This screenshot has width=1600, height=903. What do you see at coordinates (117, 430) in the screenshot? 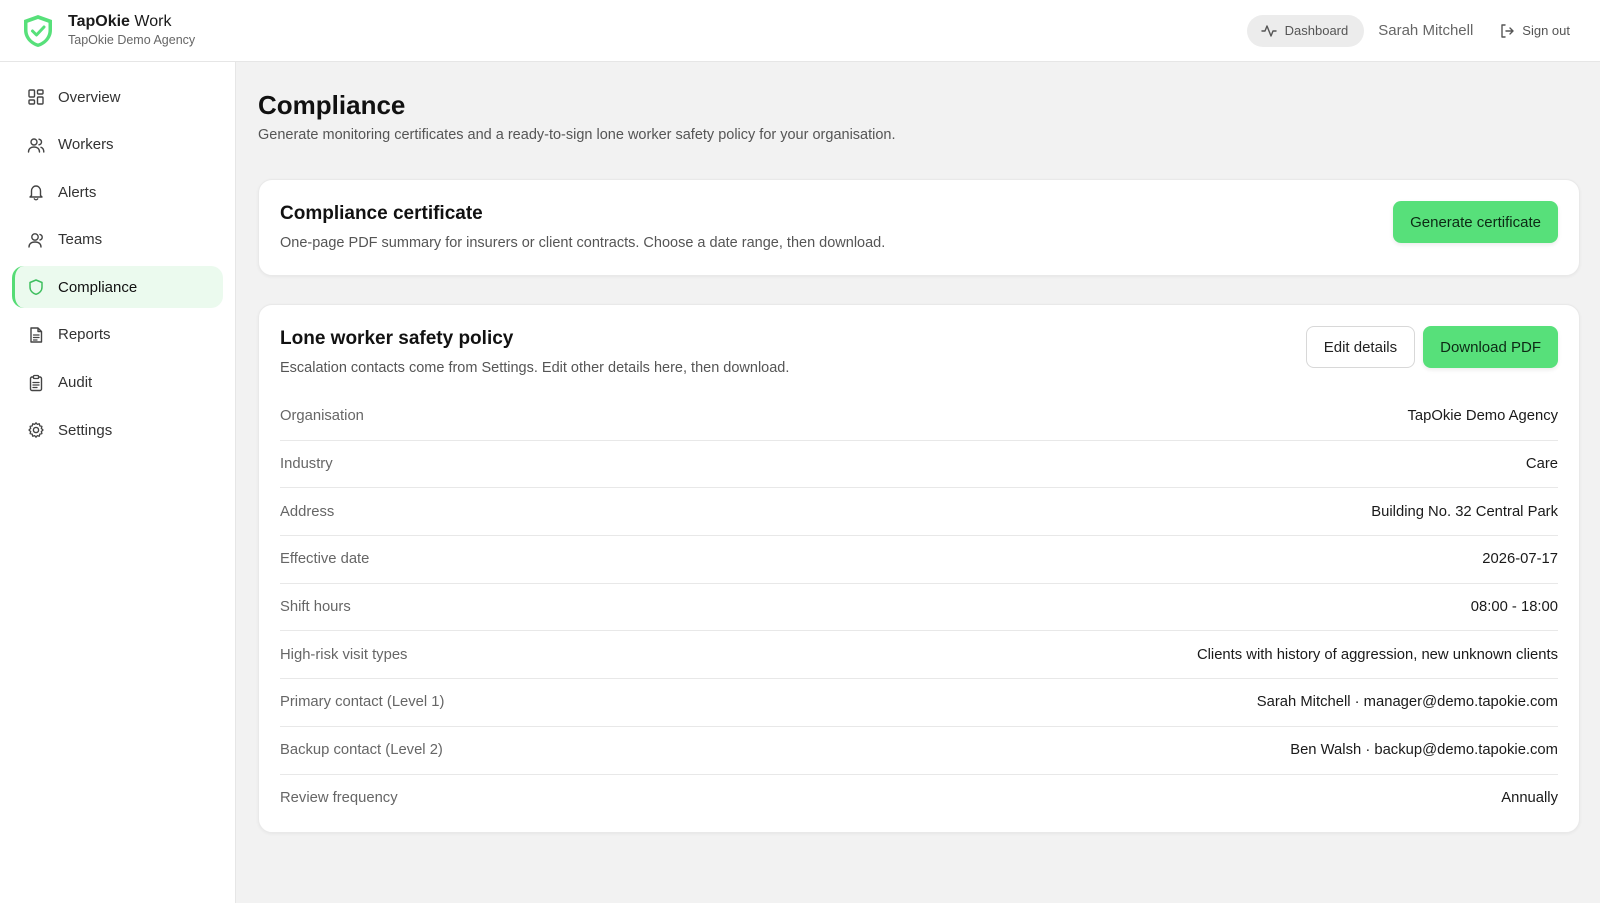
I see `sidebar-item-settings: Settings` at bounding box center [117, 430].